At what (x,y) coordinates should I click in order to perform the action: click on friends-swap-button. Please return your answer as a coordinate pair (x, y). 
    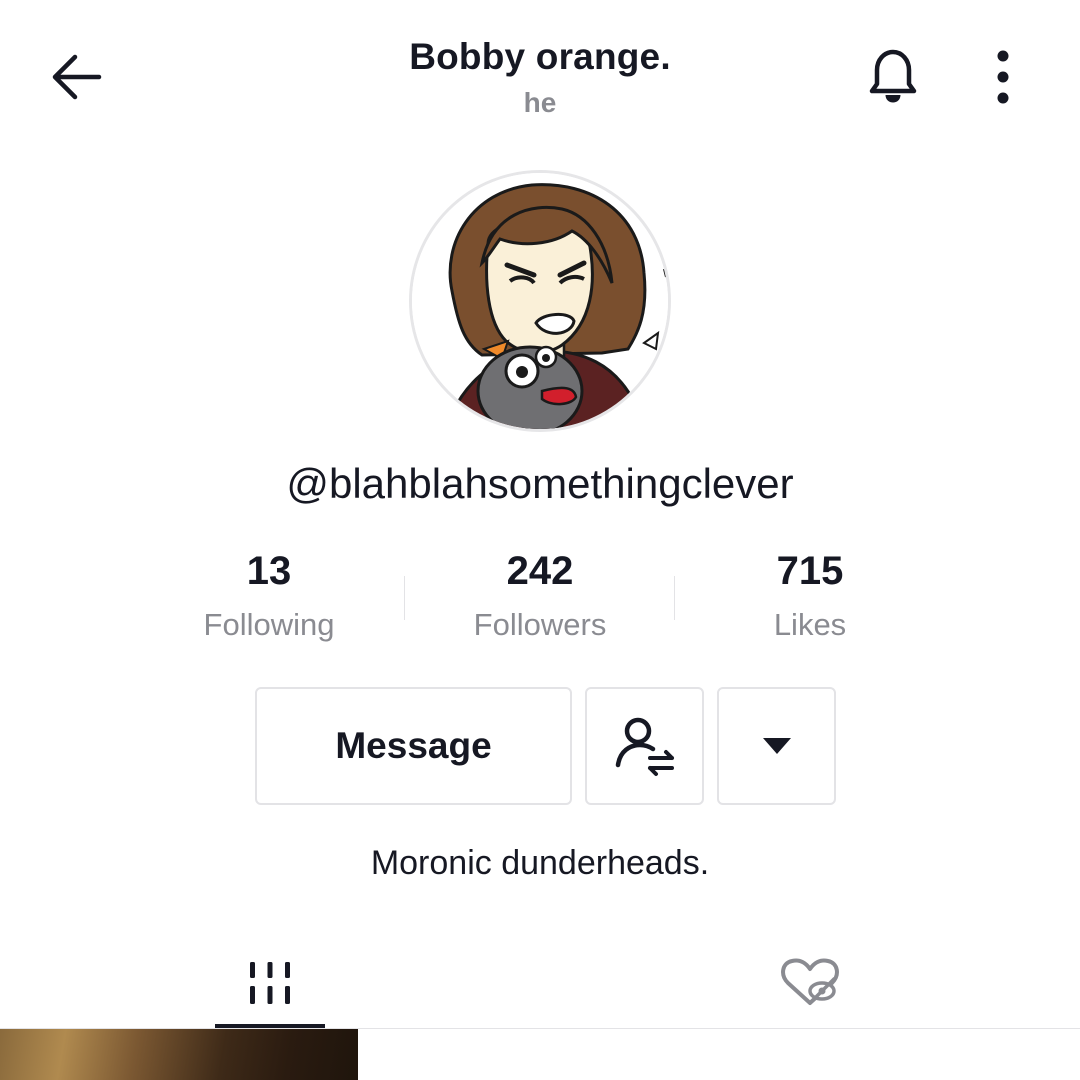
    Looking at the image, I should click on (644, 746).